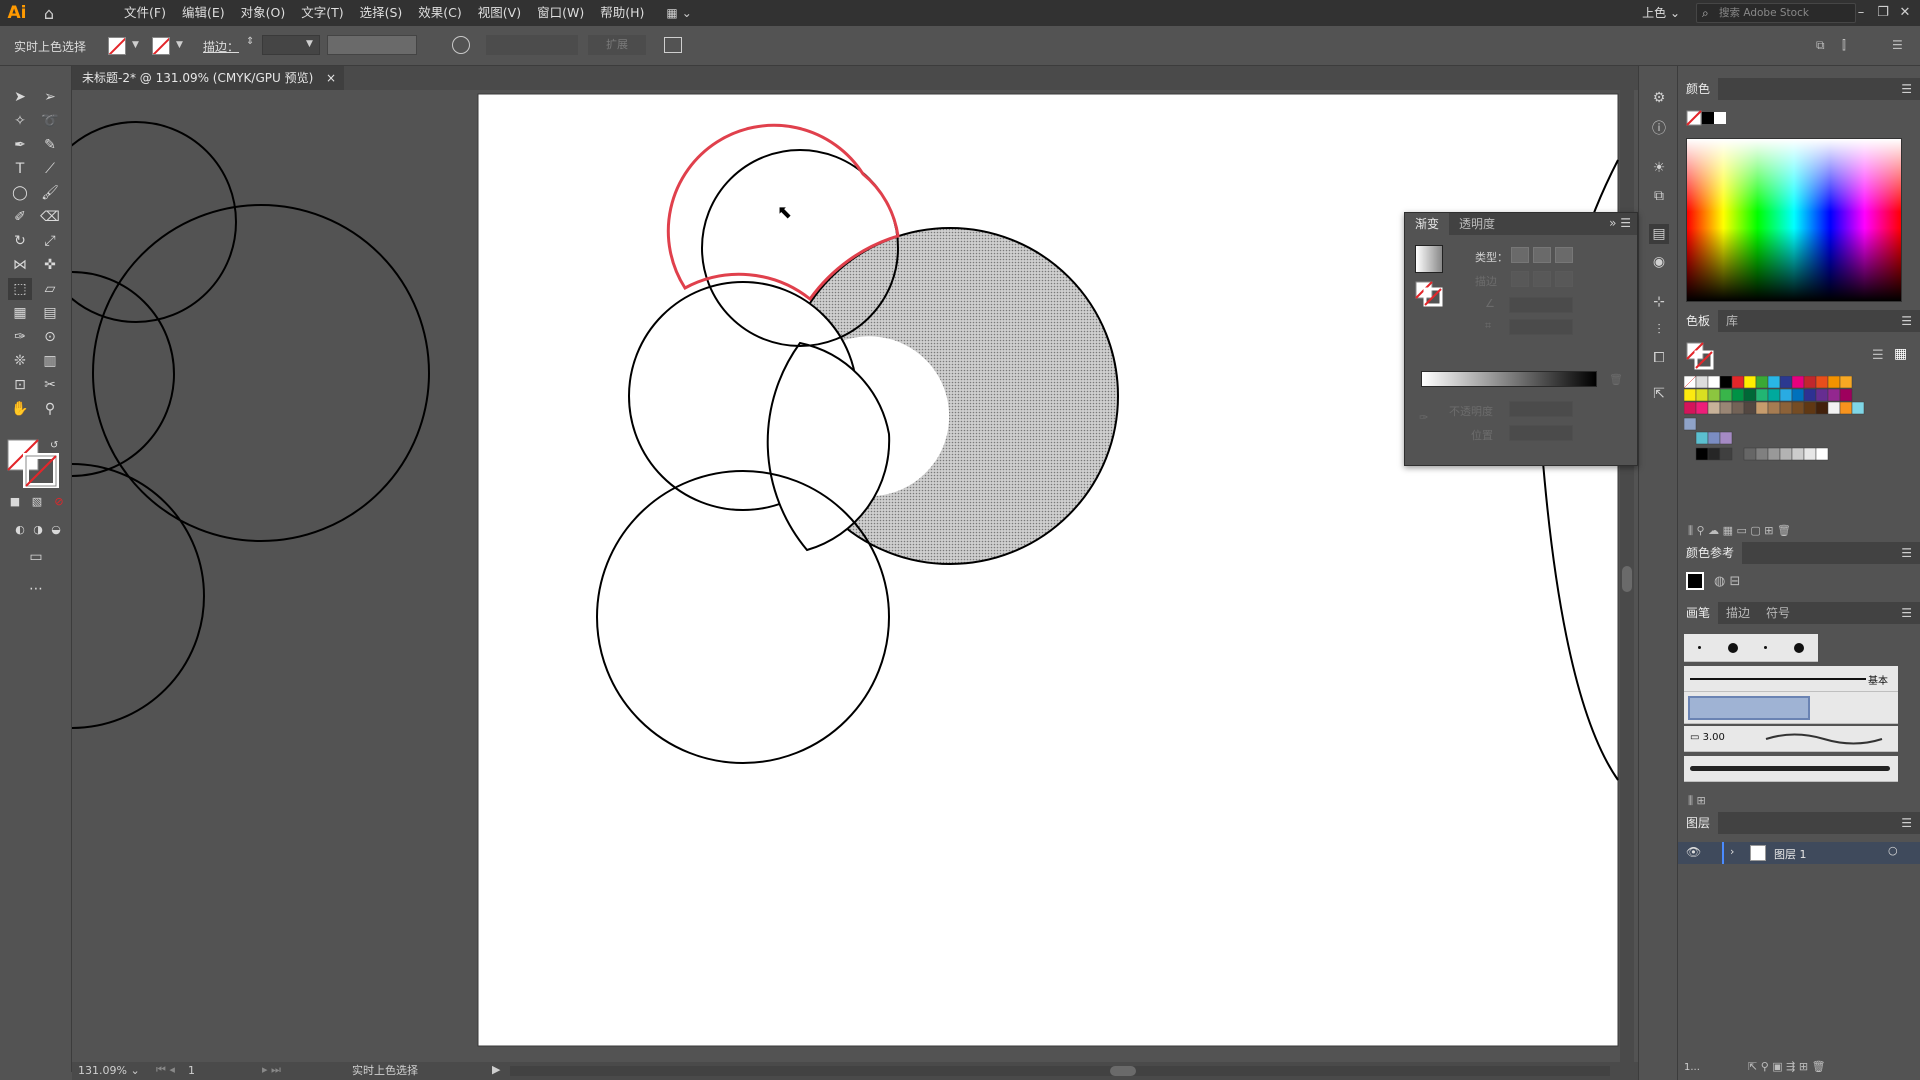 Image resolution: width=1920 pixels, height=1080 pixels. I want to click on fill-stroke-control: ↺, so click(34, 463).